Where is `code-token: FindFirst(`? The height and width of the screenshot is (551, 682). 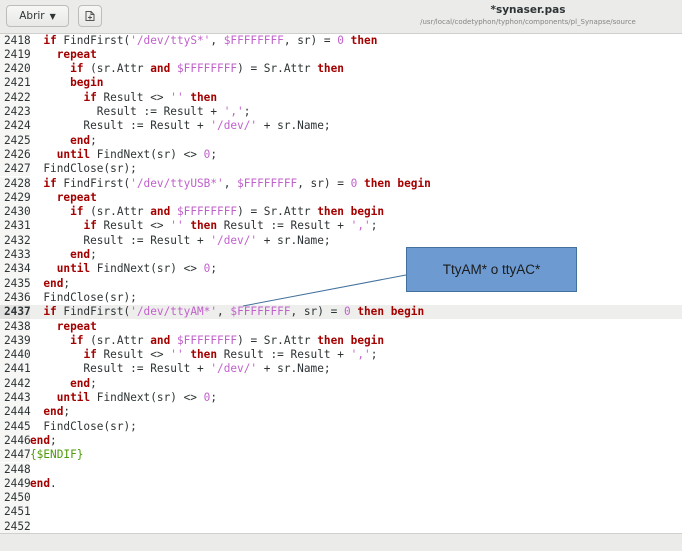 code-token: FindFirst( is located at coordinates (93, 312).